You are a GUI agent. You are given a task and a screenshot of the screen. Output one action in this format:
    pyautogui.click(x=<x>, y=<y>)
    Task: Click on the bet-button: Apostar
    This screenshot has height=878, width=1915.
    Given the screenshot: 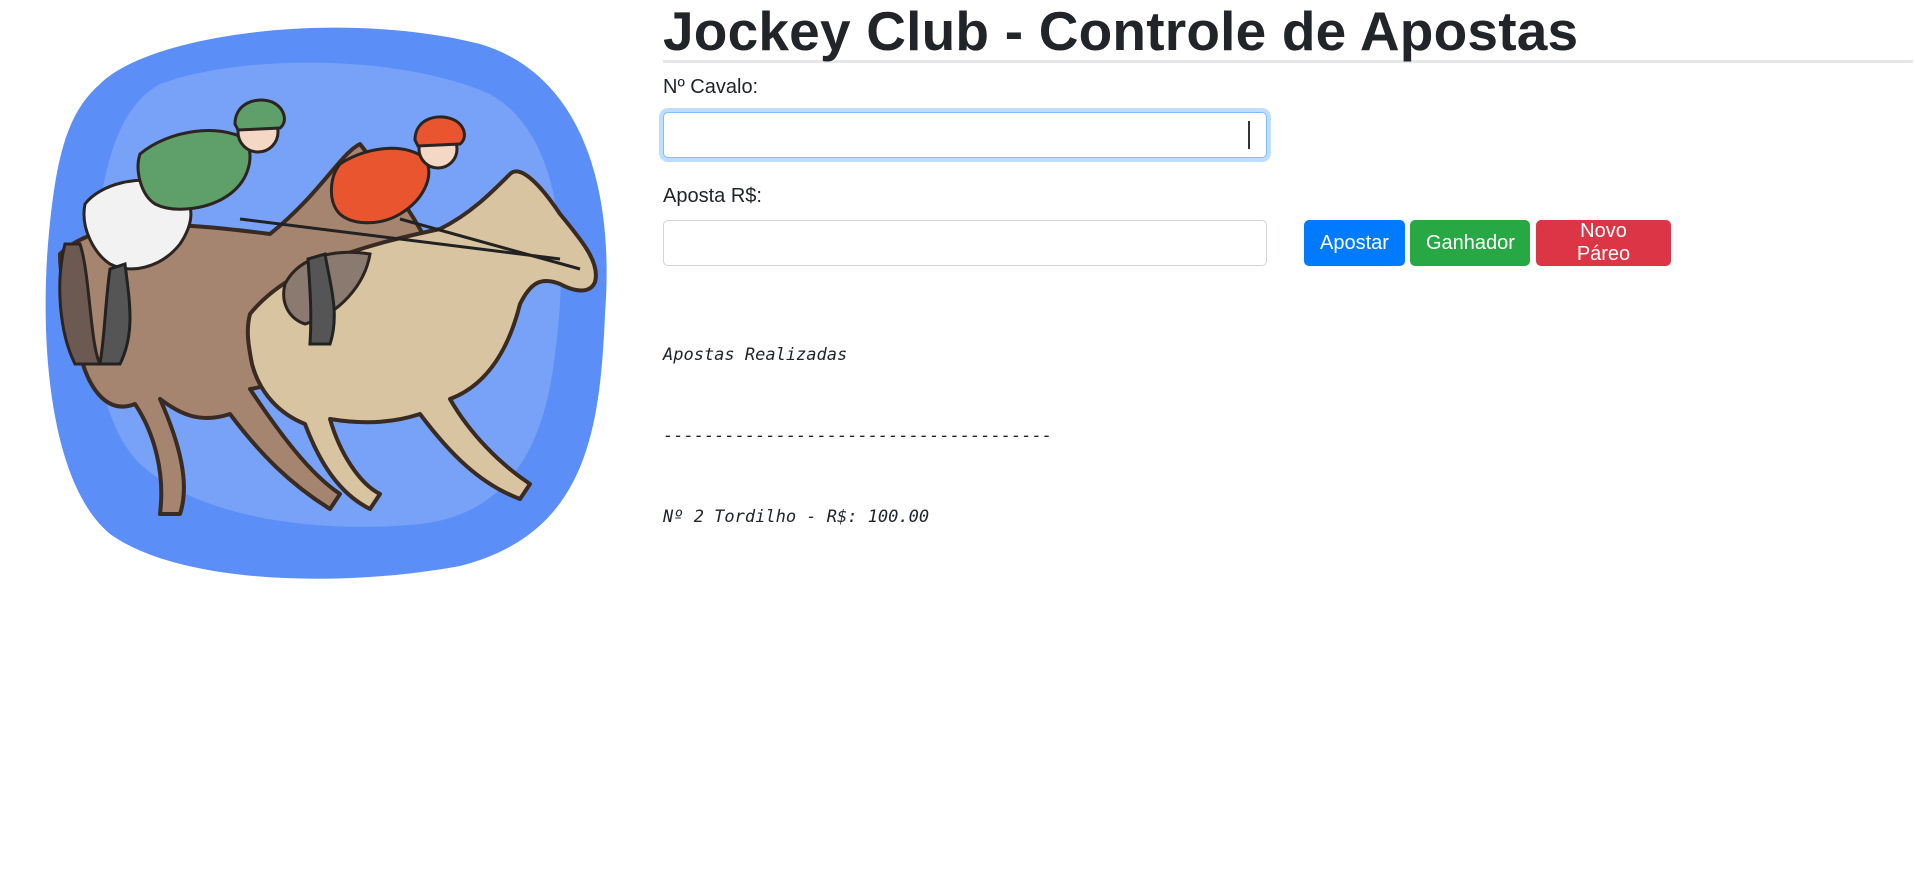 What is the action you would take?
    pyautogui.click(x=1354, y=243)
    